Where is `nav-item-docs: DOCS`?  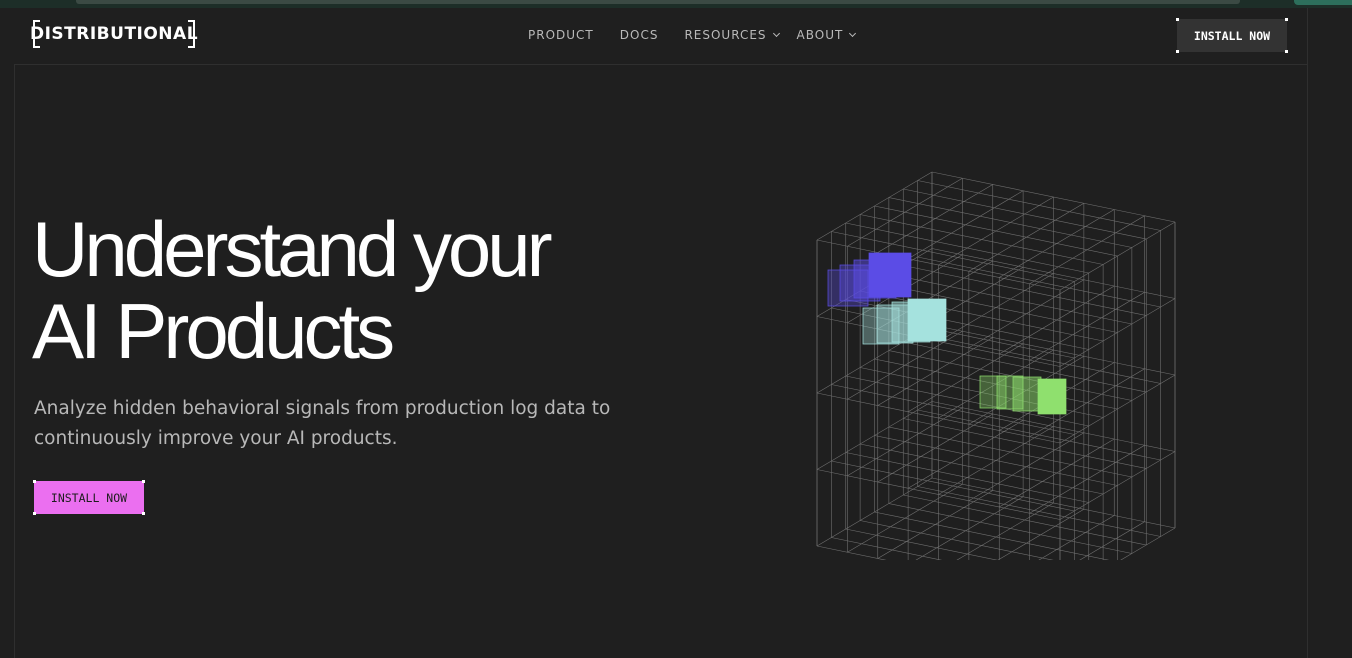 nav-item-docs: DOCS is located at coordinates (639, 35).